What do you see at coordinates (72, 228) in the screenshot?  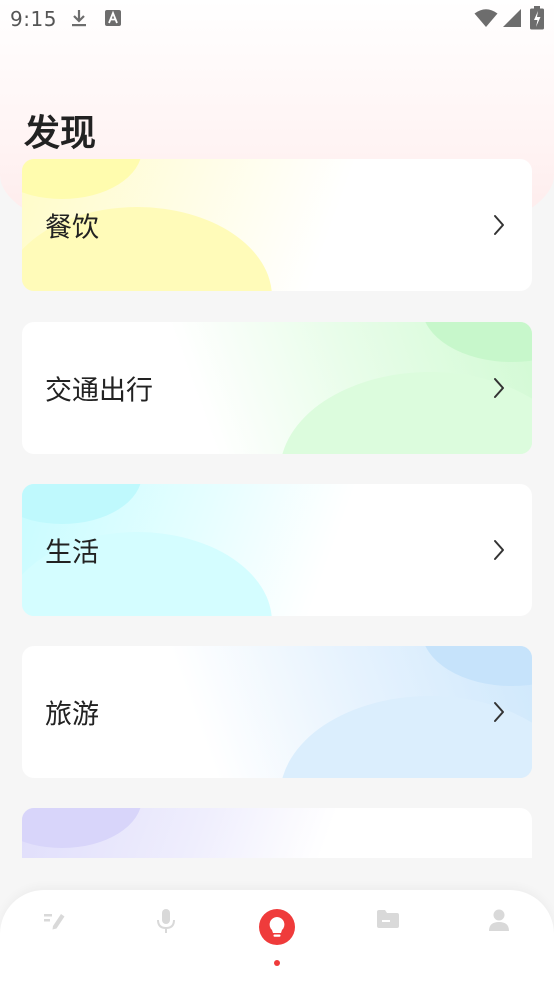 I see `category-label: 餐饮` at bounding box center [72, 228].